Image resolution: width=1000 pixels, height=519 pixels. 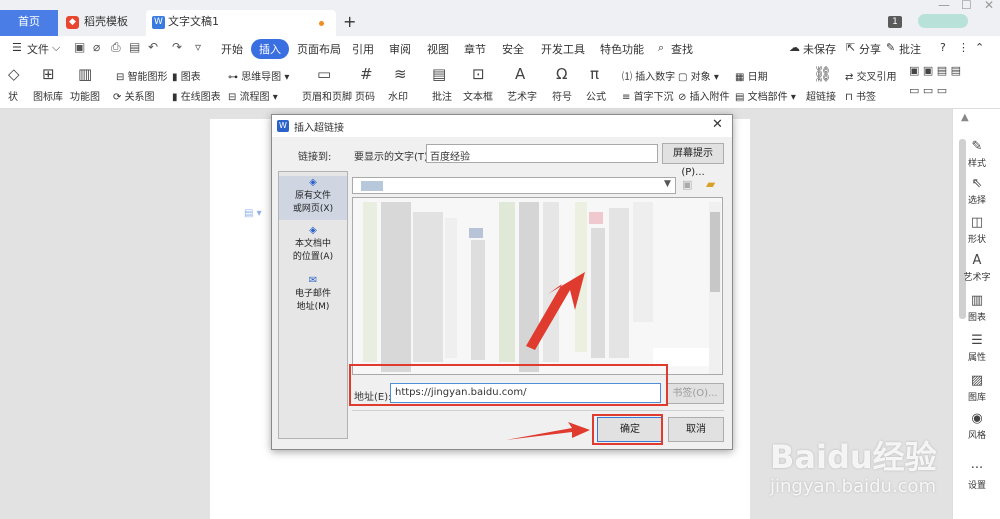 I want to click on arrow-to-ok-icon, so click(x=548, y=431).